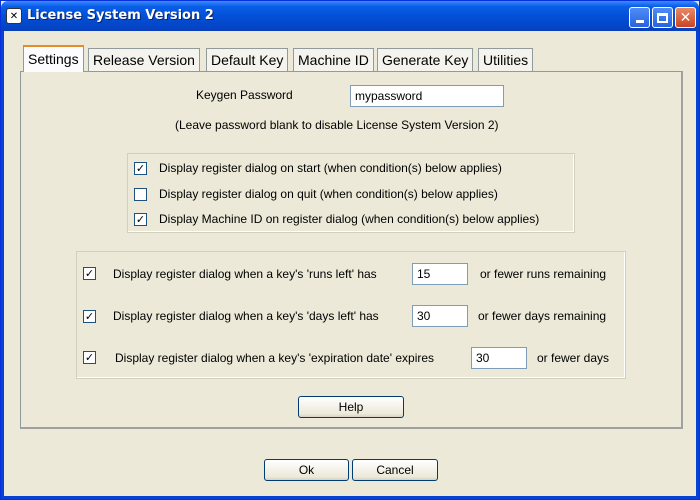 Image resolution: width=700 pixels, height=500 pixels. What do you see at coordinates (140, 219) in the screenshot?
I see `display-machine-id-checkbox: ✓` at bounding box center [140, 219].